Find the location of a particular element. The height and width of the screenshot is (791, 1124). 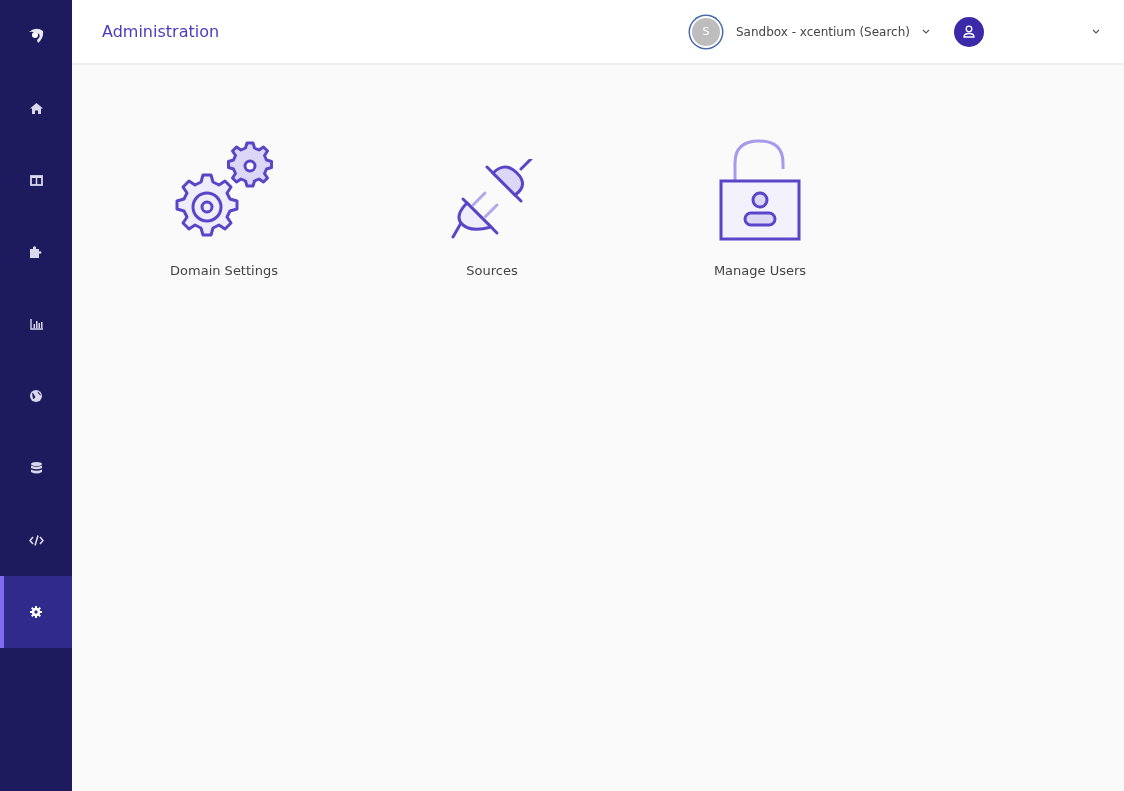

tile-label: Manage Users is located at coordinates (760, 270).